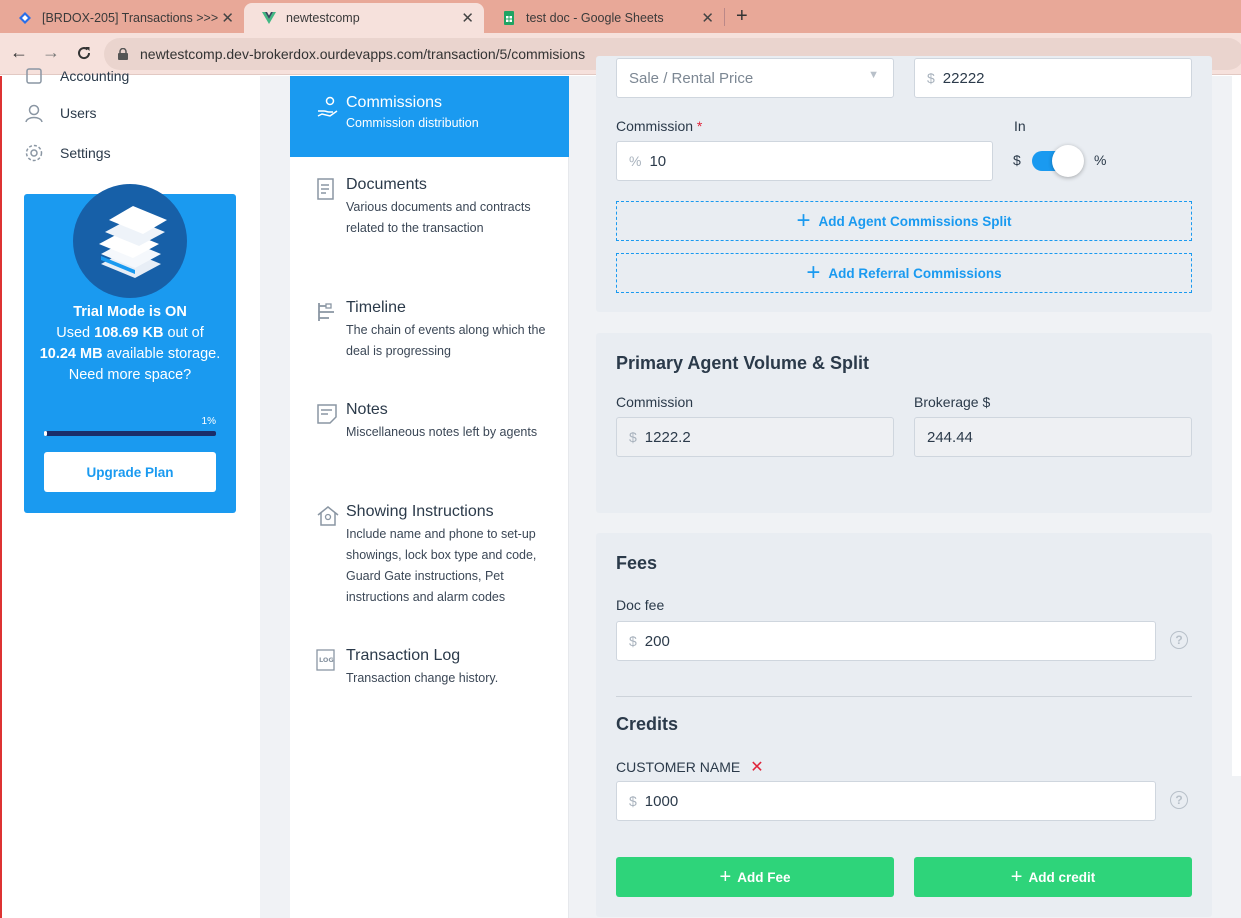  Describe the element at coordinates (655, 402) in the screenshot. I see `agent-commission-label: Commission` at that location.